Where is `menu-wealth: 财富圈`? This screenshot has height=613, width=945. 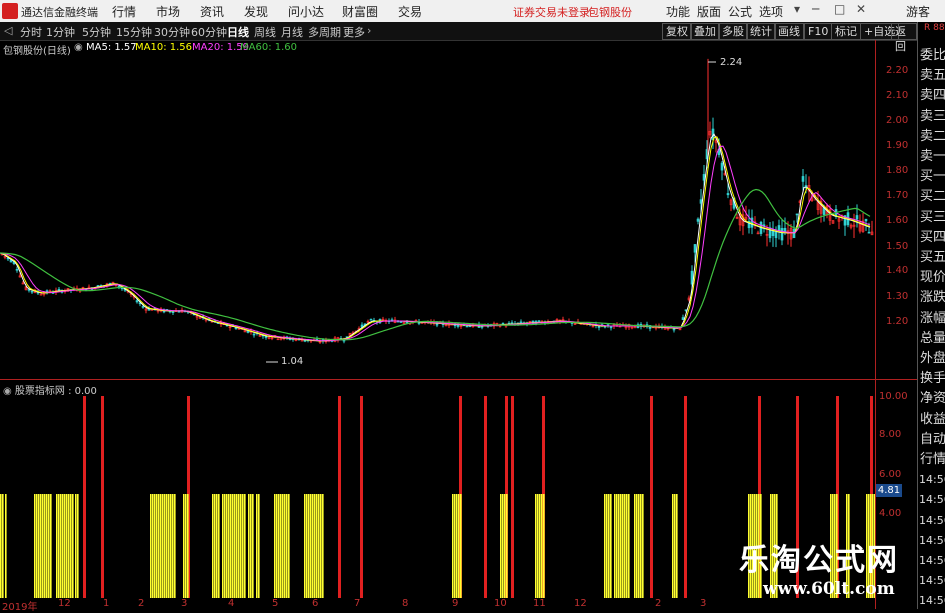
menu-wealth: 财富圈 is located at coordinates (360, 11).